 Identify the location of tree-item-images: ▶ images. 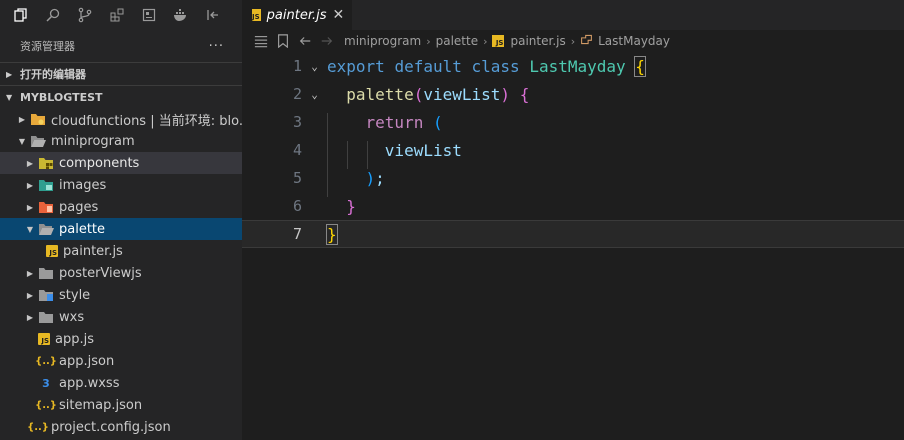
(121, 185).